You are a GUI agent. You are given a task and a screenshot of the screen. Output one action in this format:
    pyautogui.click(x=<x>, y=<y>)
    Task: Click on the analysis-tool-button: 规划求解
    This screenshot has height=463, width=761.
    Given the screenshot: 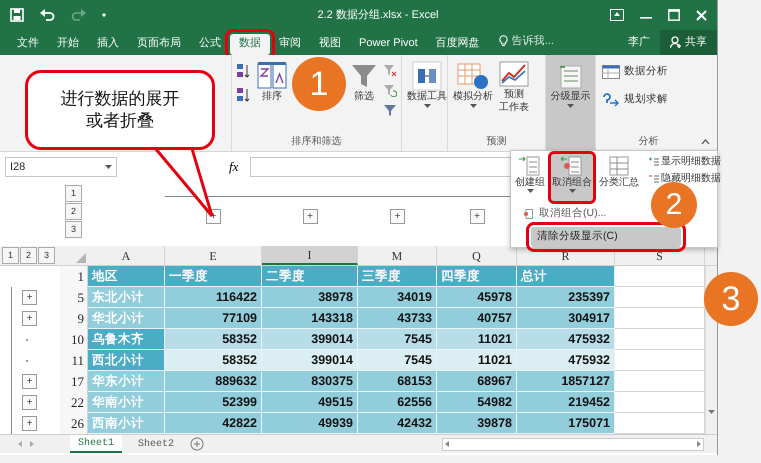 What is the action you would take?
    pyautogui.click(x=635, y=99)
    